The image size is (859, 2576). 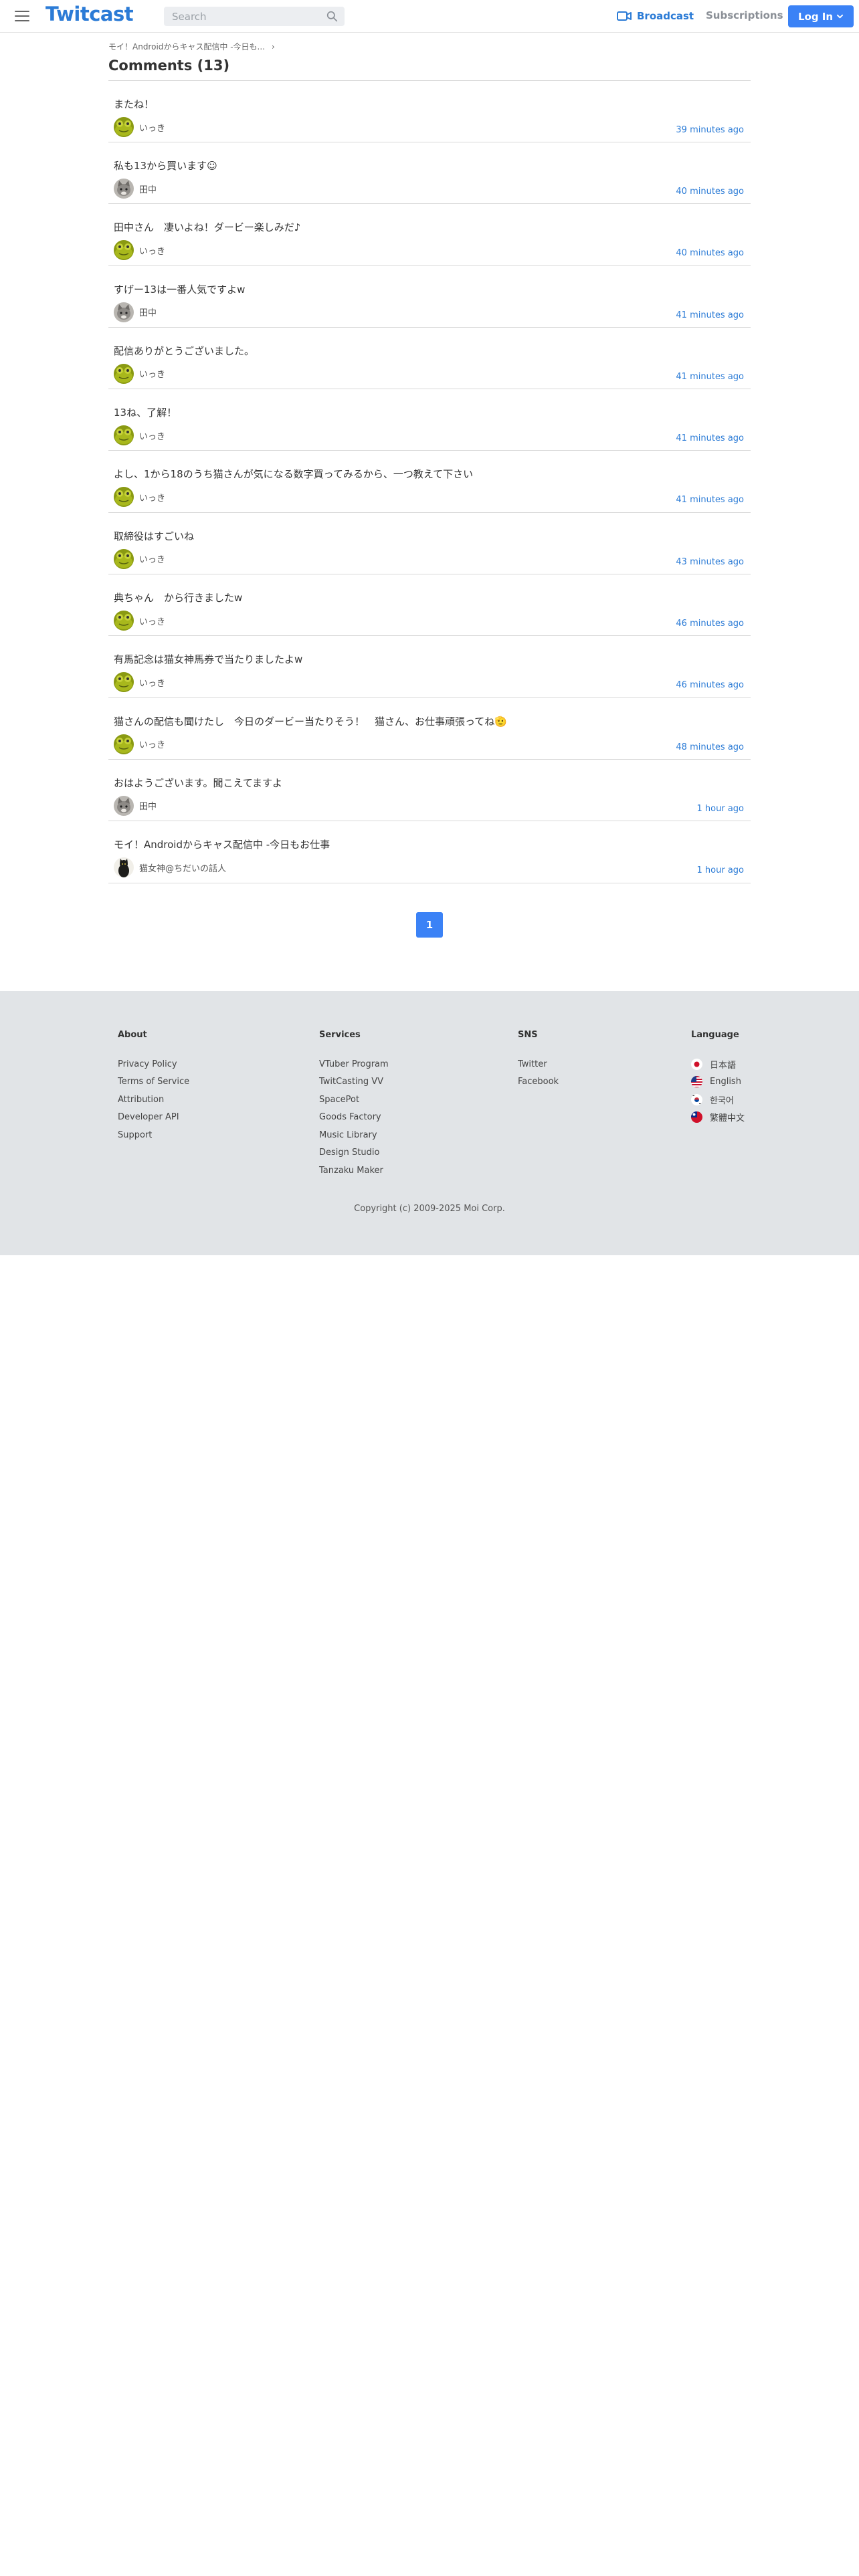 What do you see at coordinates (354, 1135) in the screenshot?
I see `footer-link: Music Library` at bounding box center [354, 1135].